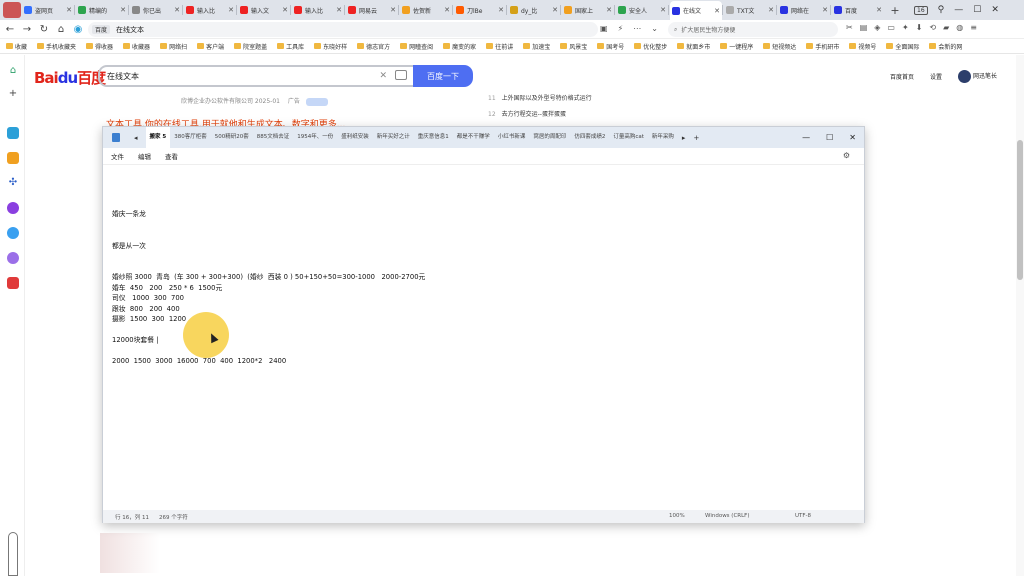  Describe the element at coordinates (549, 137) in the screenshot. I see `notepad-tab: 窝居的周配印` at that location.